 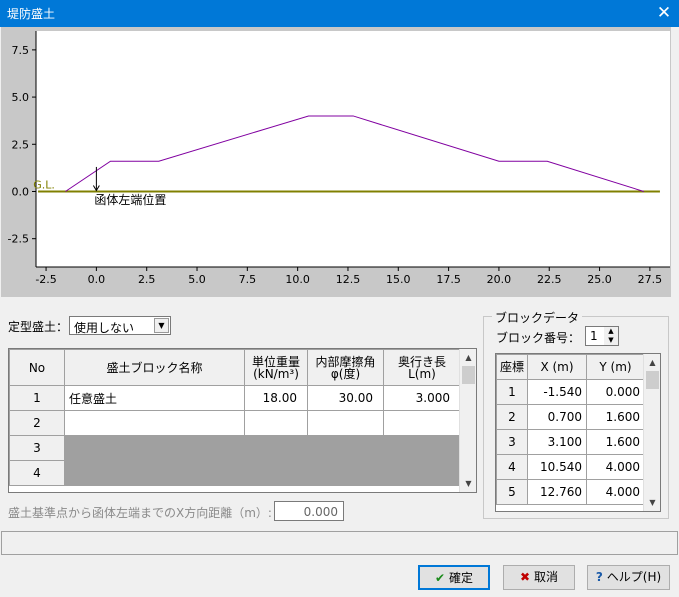 What do you see at coordinates (339, 543) in the screenshot?
I see `status-bar` at bounding box center [339, 543].